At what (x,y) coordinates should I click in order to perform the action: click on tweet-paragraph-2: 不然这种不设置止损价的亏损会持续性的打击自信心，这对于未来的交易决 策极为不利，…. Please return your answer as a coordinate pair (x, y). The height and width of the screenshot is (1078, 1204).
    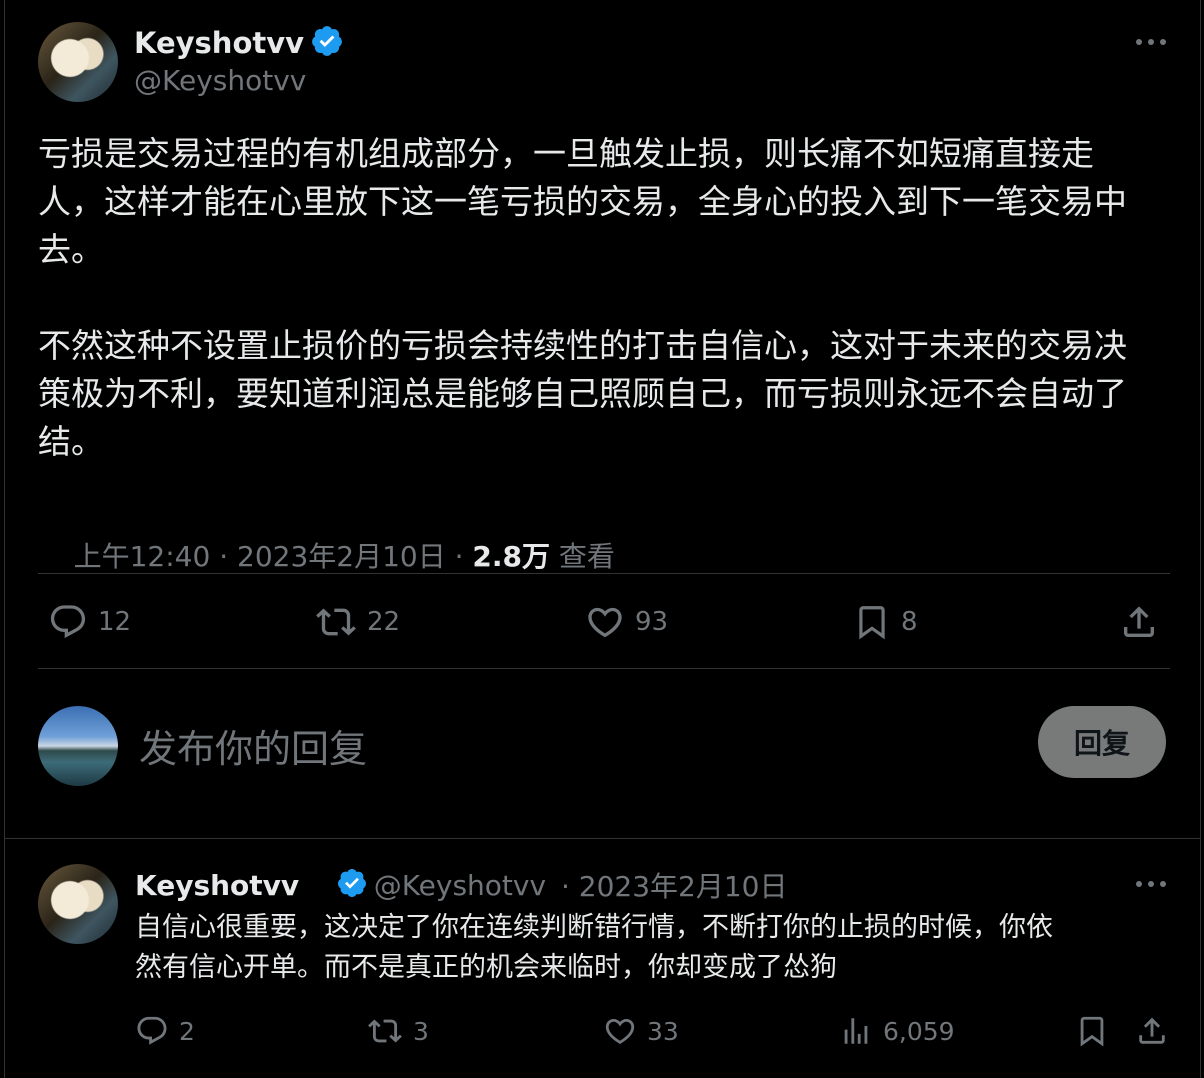
    Looking at the image, I should click on (582, 393).